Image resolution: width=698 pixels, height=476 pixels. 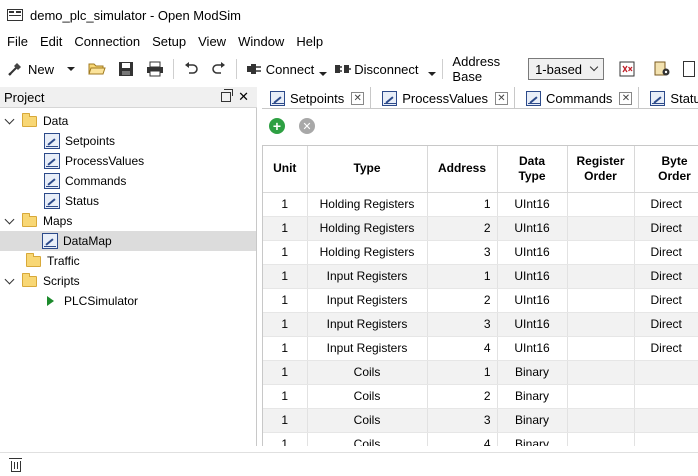 What do you see at coordinates (85, 181) in the screenshot?
I see `tree-item-commands: Commands` at bounding box center [85, 181].